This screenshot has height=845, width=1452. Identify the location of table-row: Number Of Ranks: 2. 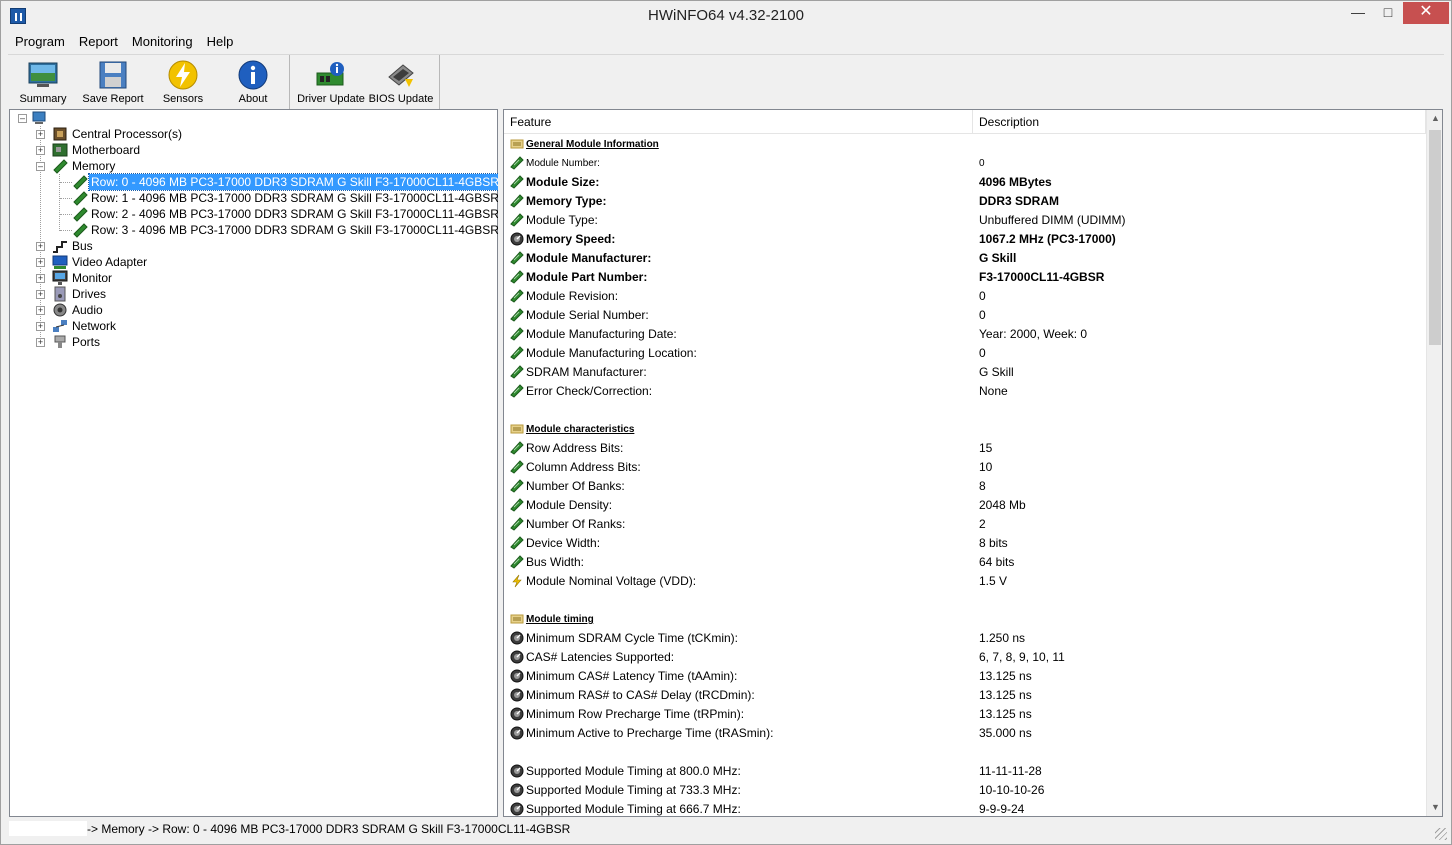
(965, 524).